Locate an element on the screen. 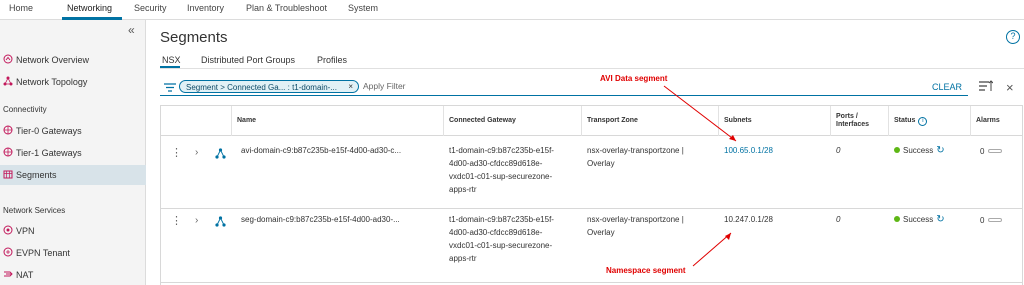  apply-filter-input: Apply Filter is located at coordinates (384, 86).